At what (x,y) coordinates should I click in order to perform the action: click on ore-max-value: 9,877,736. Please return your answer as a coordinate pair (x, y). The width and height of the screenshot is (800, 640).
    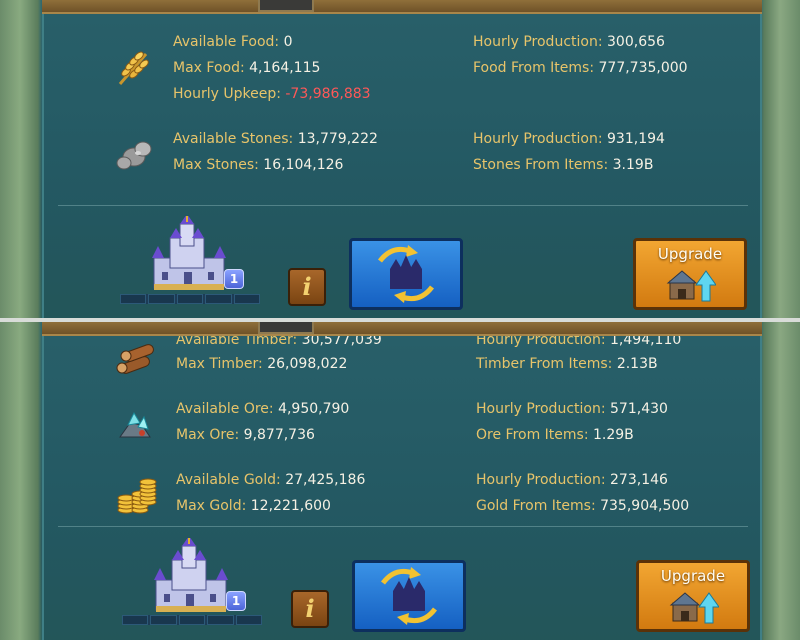
    Looking at the image, I should click on (279, 435).